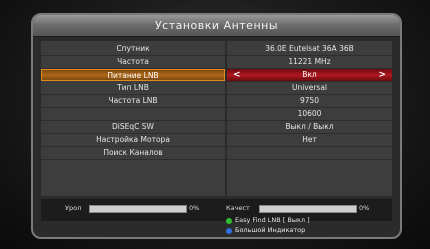 The height and width of the screenshot is (249, 430). I want to click on lnb-power-value: Вкл, so click(309, 74).